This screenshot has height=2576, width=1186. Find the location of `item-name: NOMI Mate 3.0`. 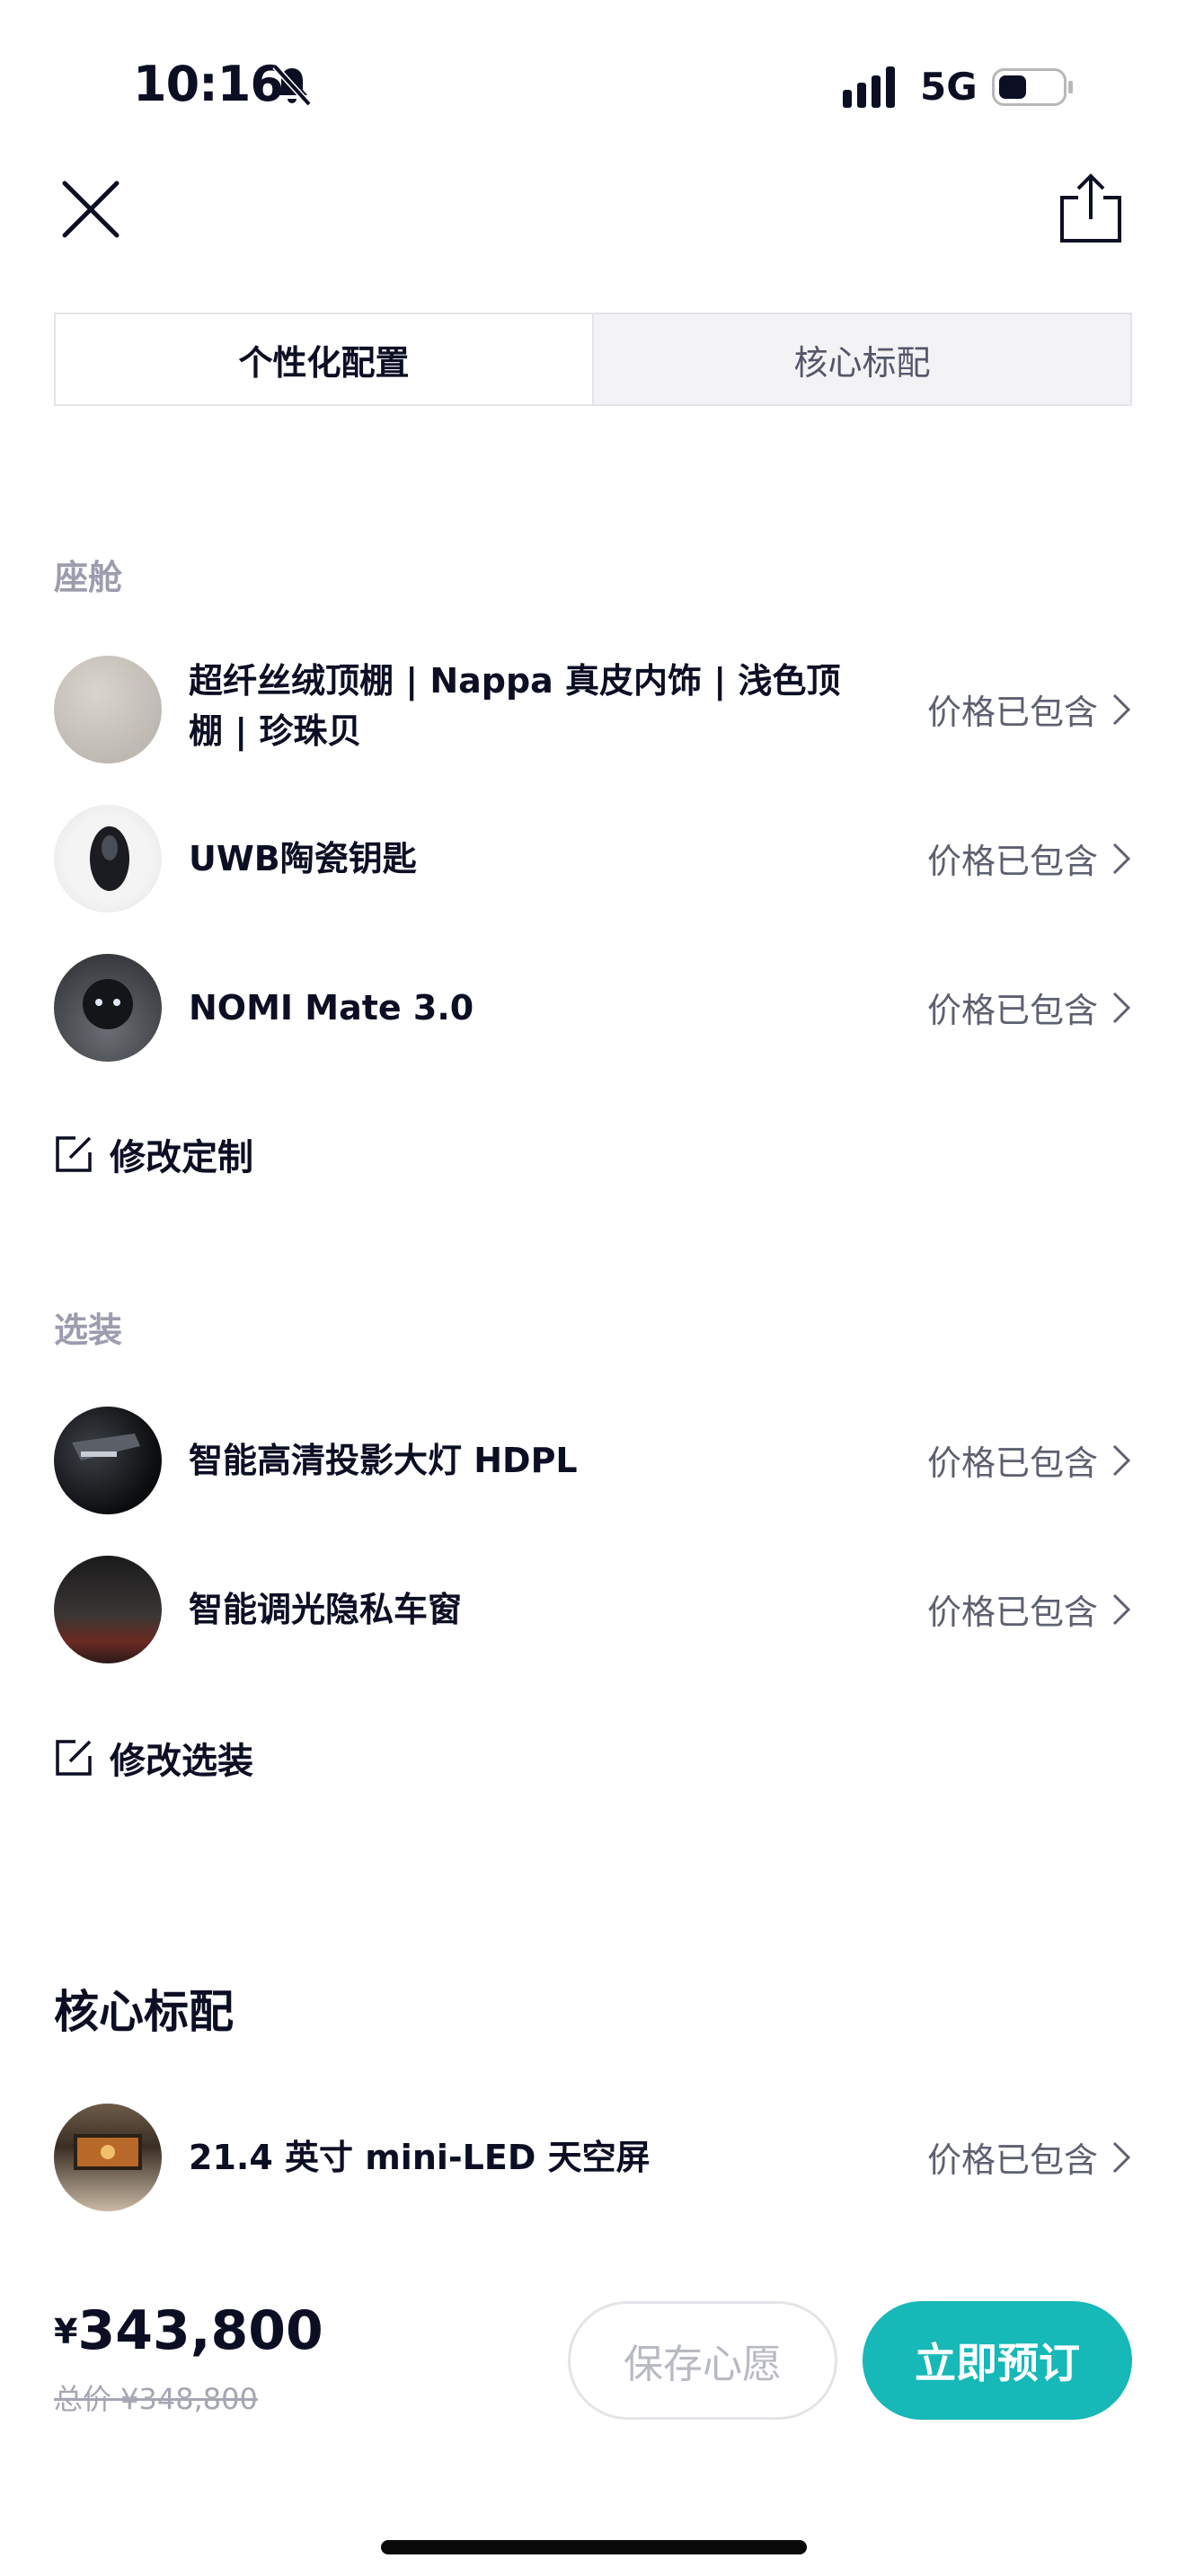

item-name: NOMI Mate 3.0 is located at coordinates (331, 1008).